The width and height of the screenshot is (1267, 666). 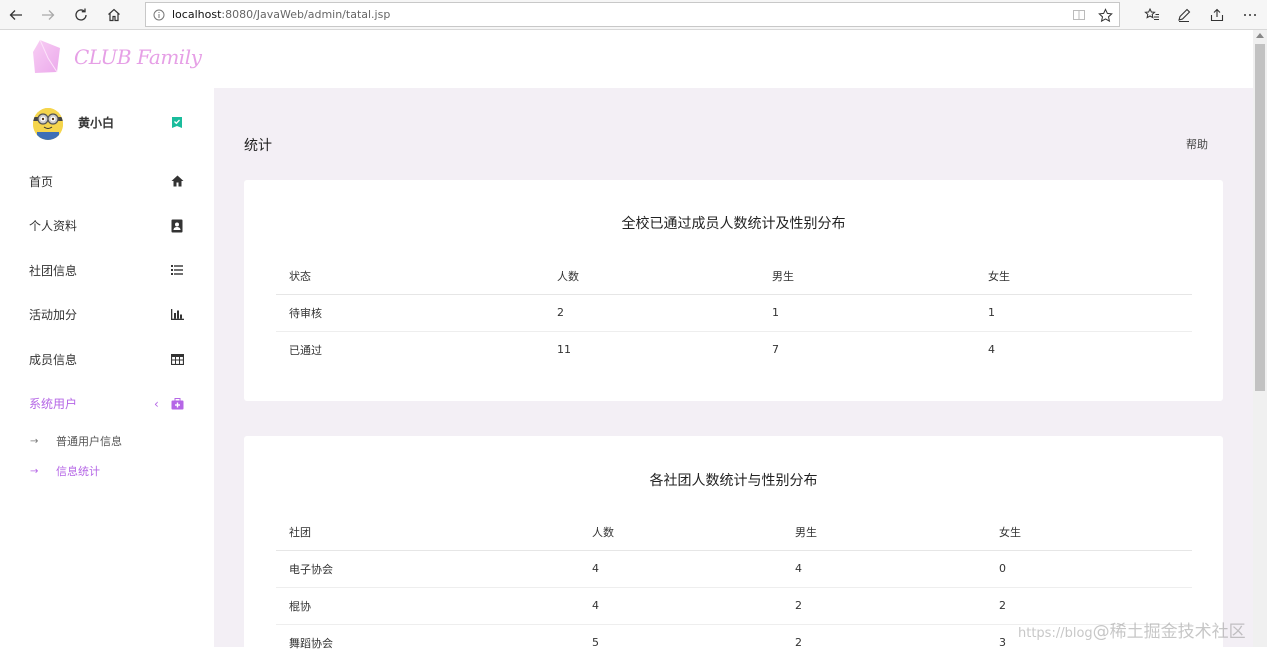 What do you see at coordinates (138, 57) in the screenshot?
I see `logo-text: CLUB Family` at bounding box center [138, 57].